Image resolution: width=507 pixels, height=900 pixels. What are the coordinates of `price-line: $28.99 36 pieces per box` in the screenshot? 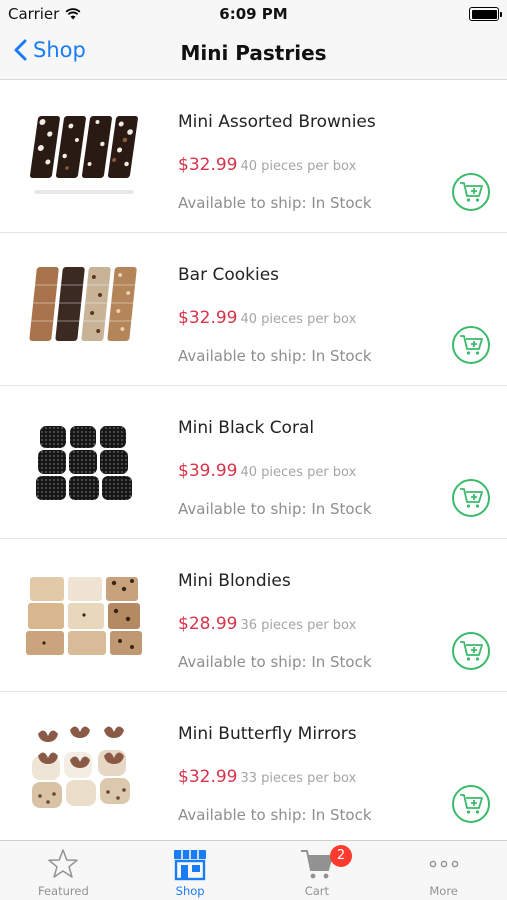 It's located at (267, 624).